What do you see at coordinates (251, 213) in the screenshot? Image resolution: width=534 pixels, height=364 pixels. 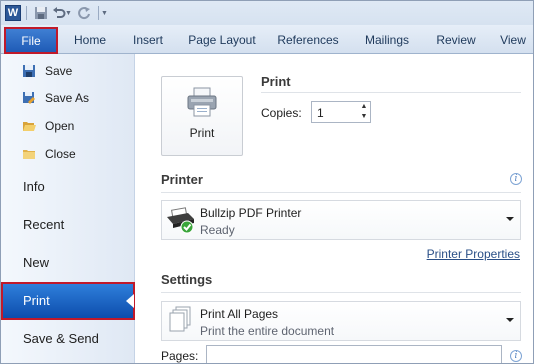 I see `printer-name: Bullzip PDF Printer` at bounding box center [251, 213].